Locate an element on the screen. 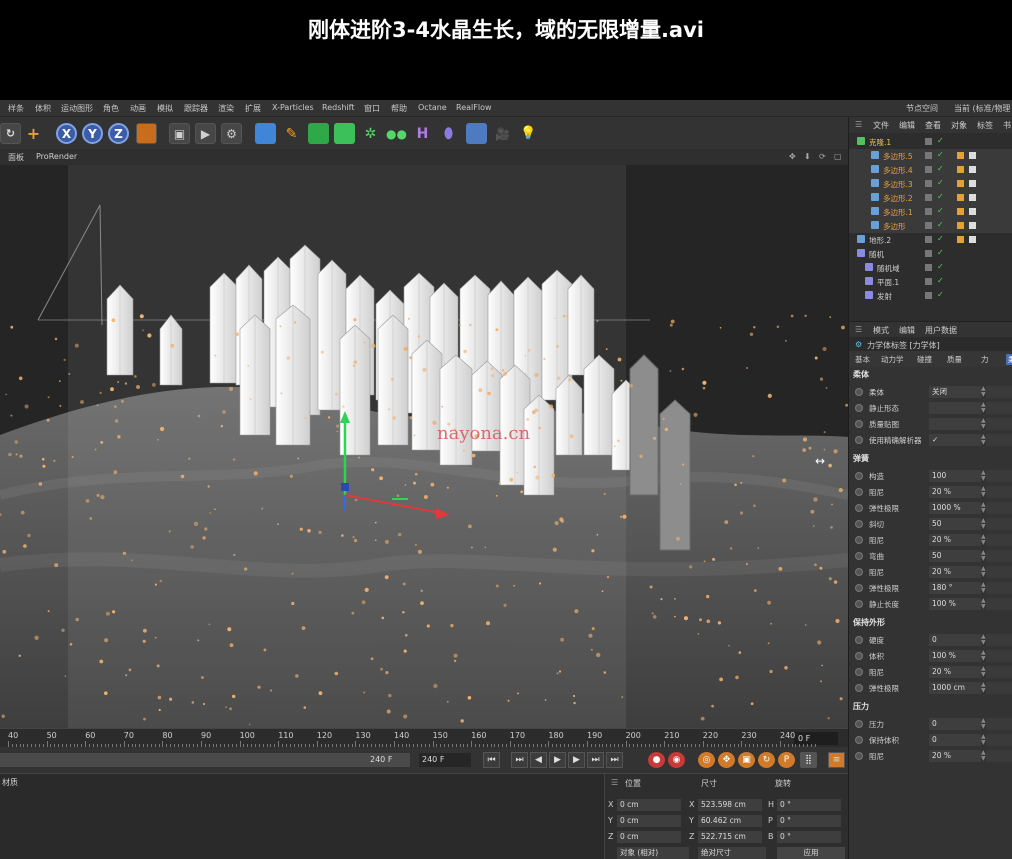  play-icon: ▶ is located at coordinates (557, 760).